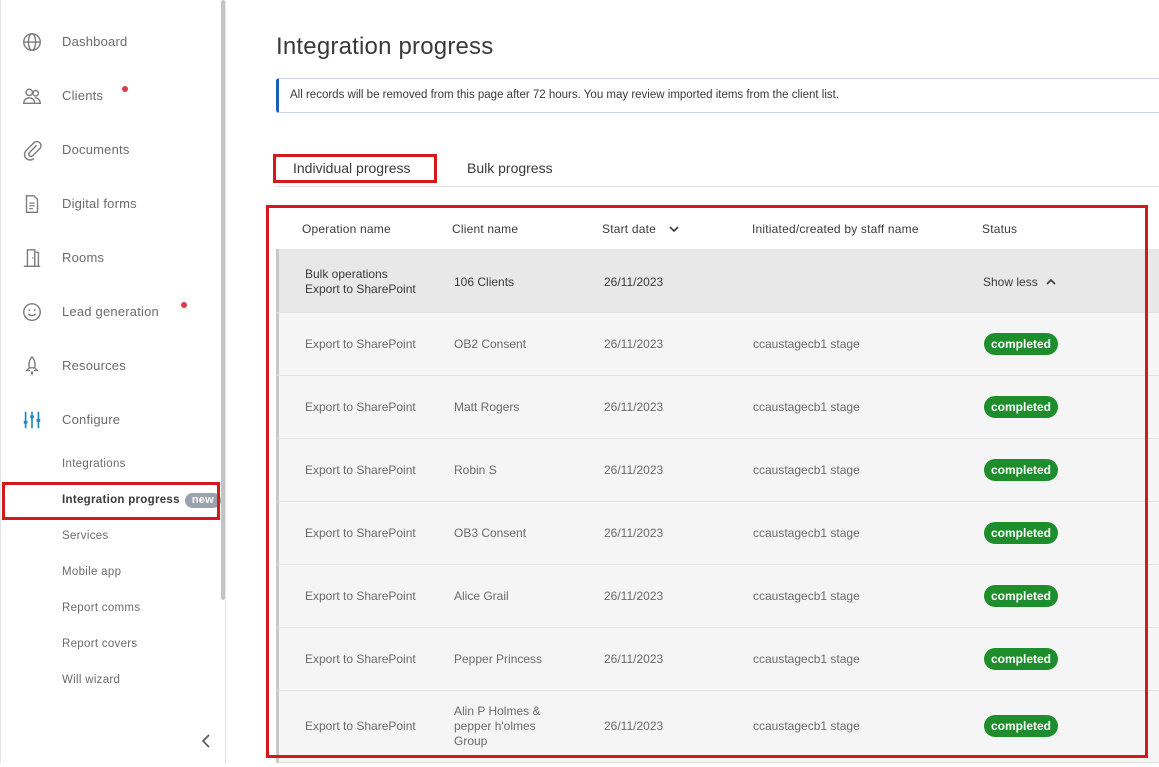 The width and height of the screenshot is (1159, 767). What do you see at coordinates (510, 168) in the screenshot?
I see `tab-bulk-progress: Bulk progress` at bounding box center [510, 168].